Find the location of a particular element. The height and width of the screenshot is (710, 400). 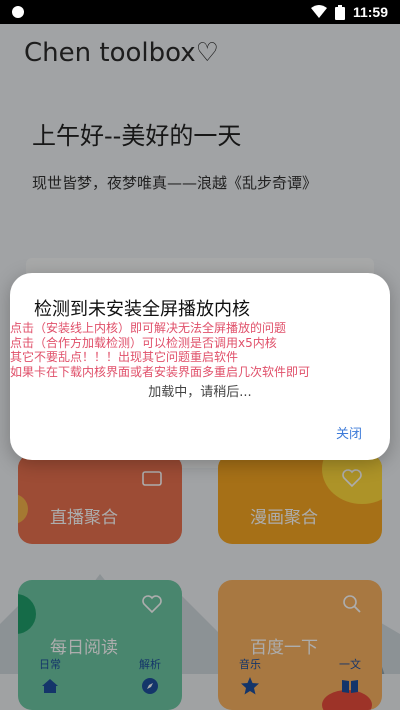

dialog-message: 点击（合作方加载检测）可以检测是否调用x5内核 is located at coordinates (143, 342).